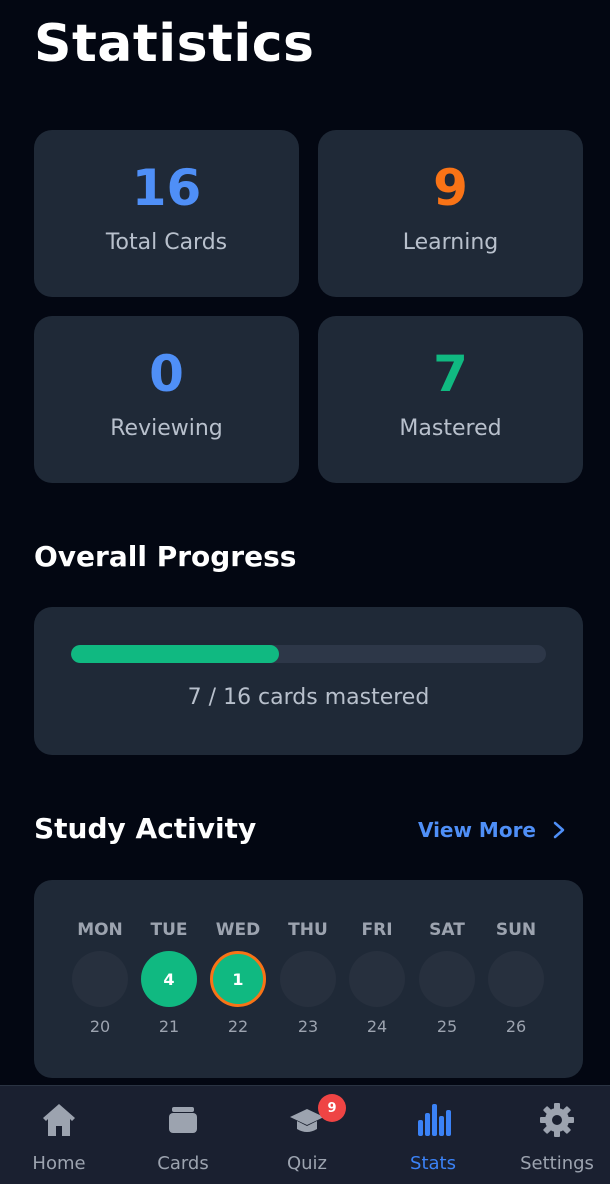  I want to click on stat-card-mastered: 7 Mastered, so click(450, 399).